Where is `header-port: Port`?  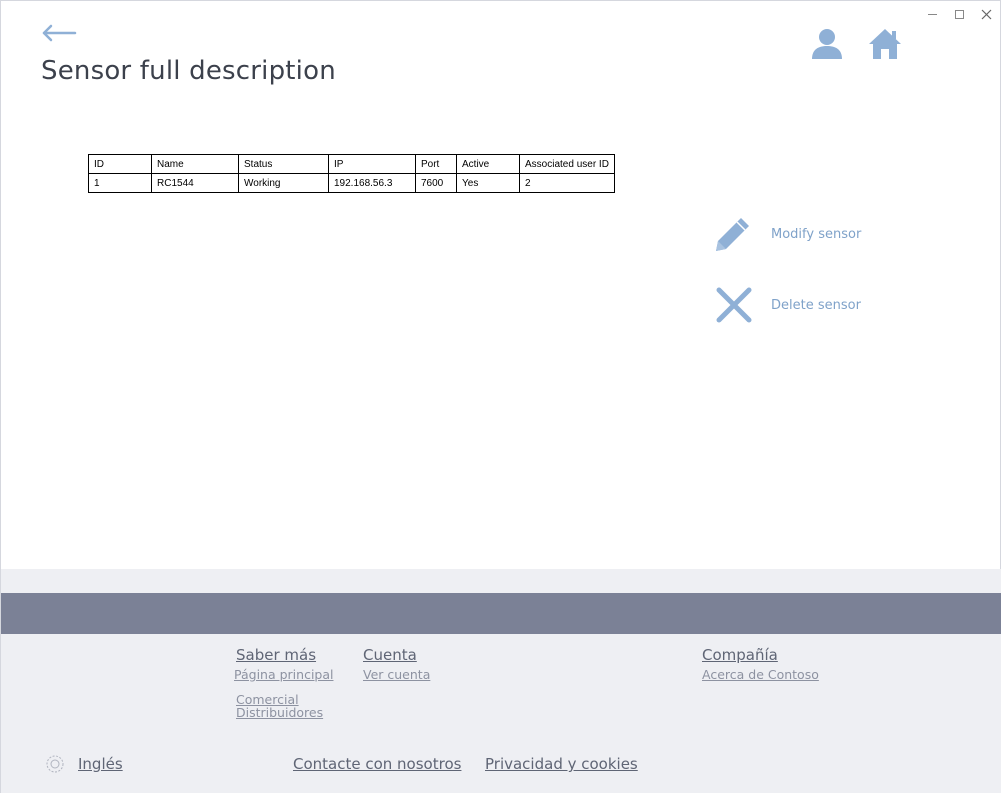 header-port: Port is located at coordinates (436, 164).